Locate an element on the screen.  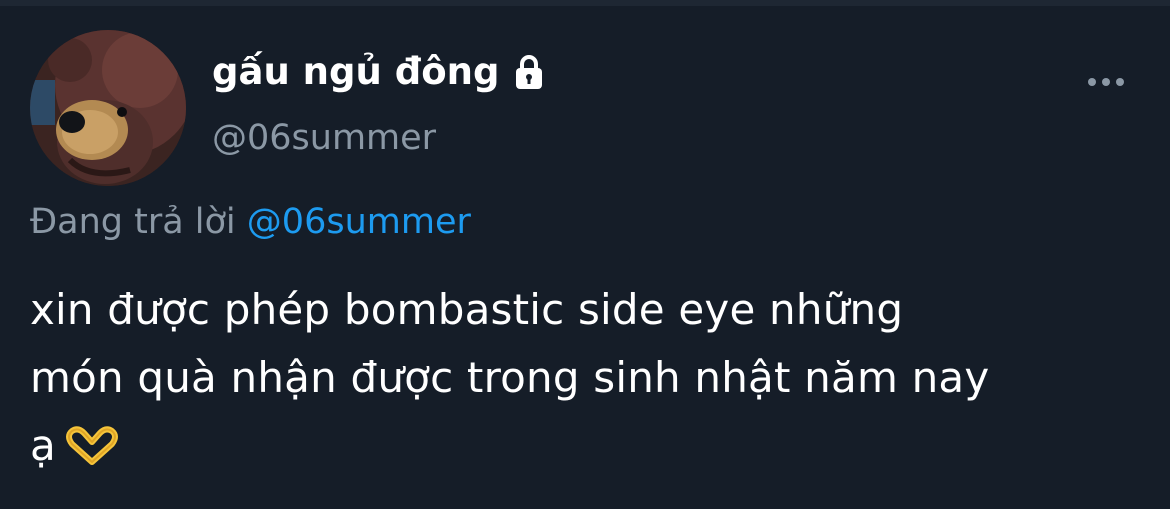
reply-mention-link: @06summer is located at coordinates (359, 222).